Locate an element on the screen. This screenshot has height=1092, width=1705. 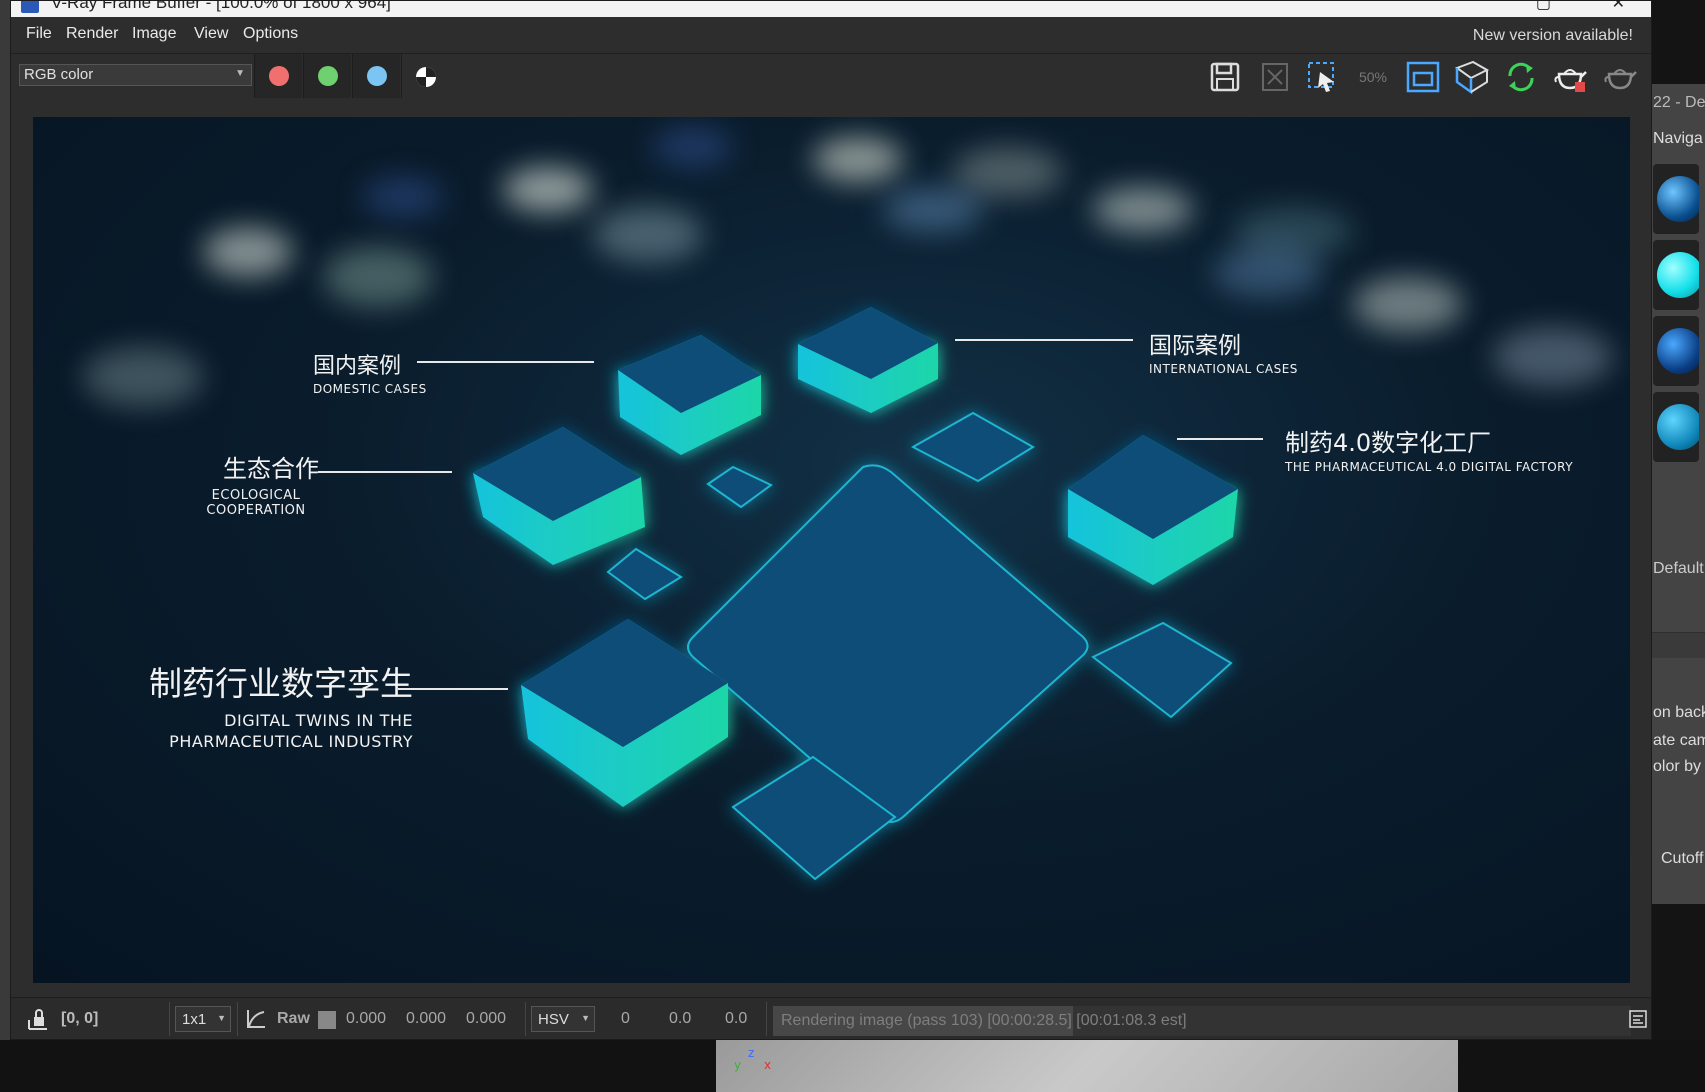
red-channel-button is located at coordinates (278, 76).